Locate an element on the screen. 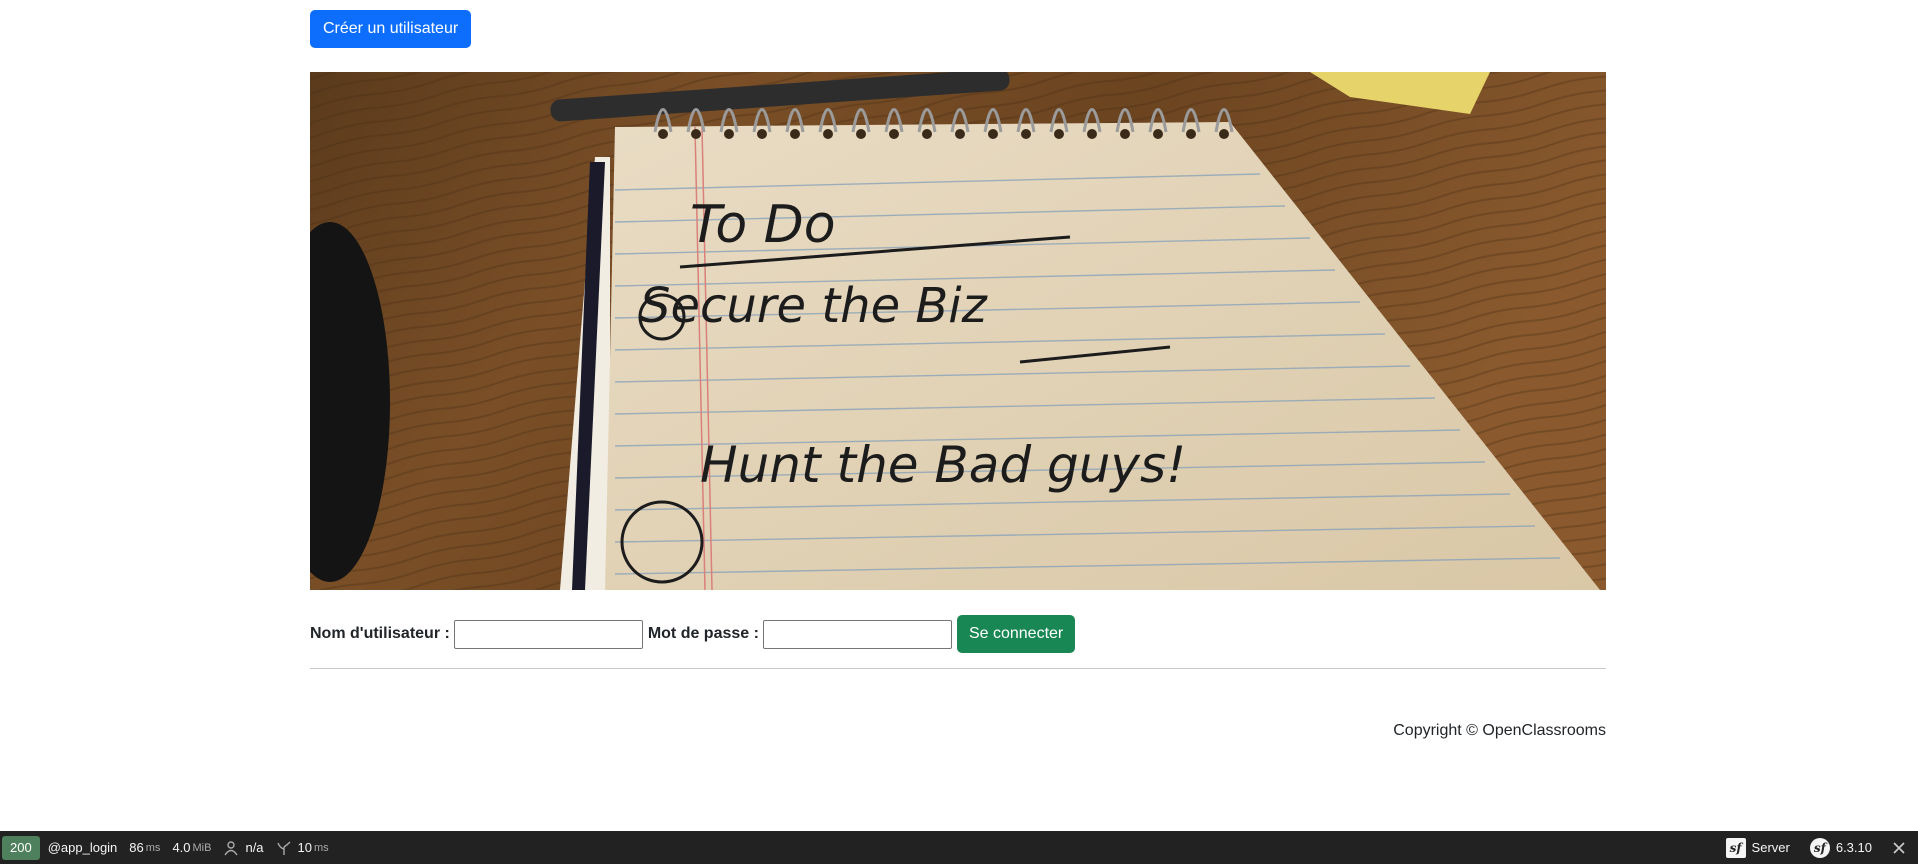 Image resolution: width=1918 pixels, height=864 pixels. close-icon is located at coordinates (1899, 848).